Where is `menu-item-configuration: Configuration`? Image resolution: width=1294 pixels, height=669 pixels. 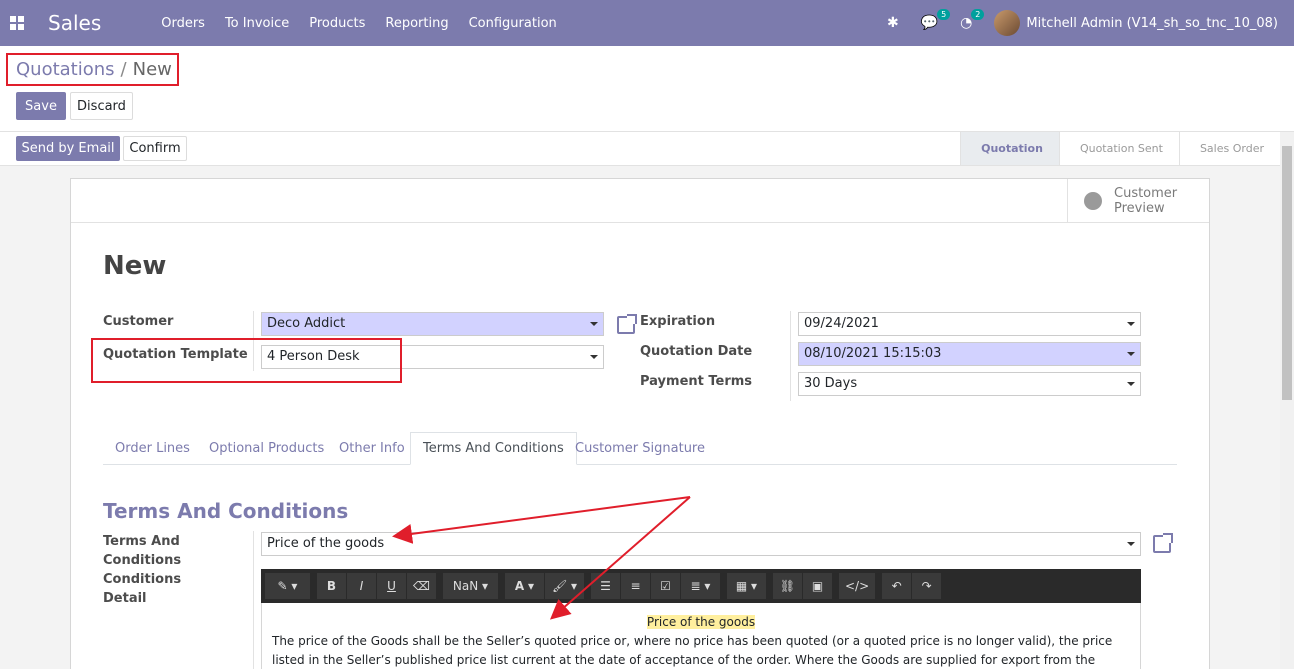 menu-item-configuration: Configuration is located at coordinates (513, 23).